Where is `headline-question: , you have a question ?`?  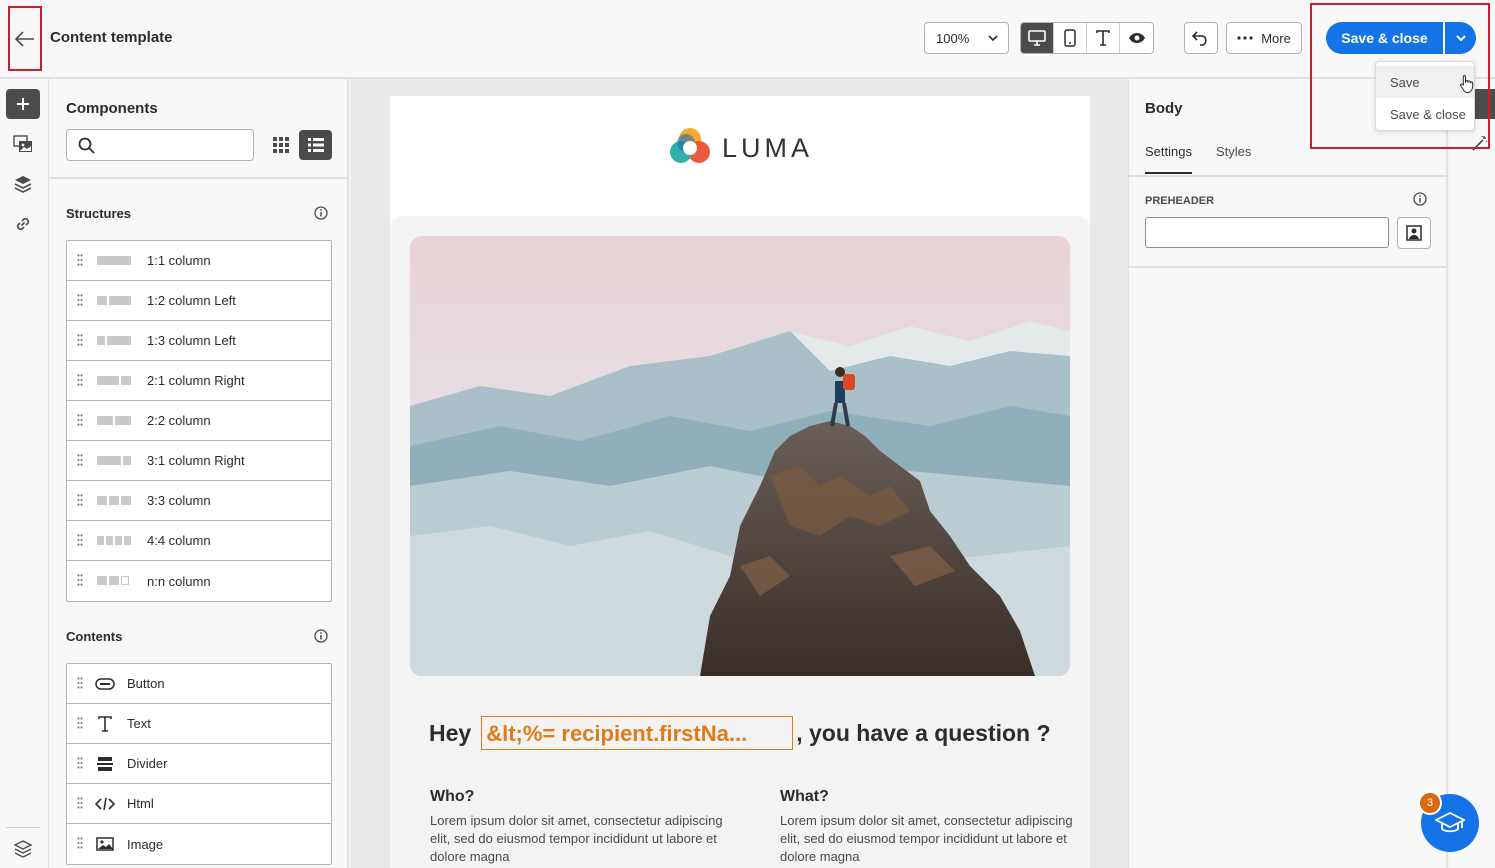
headline-question: , you have a question ? is located at coordinates (923, 732).